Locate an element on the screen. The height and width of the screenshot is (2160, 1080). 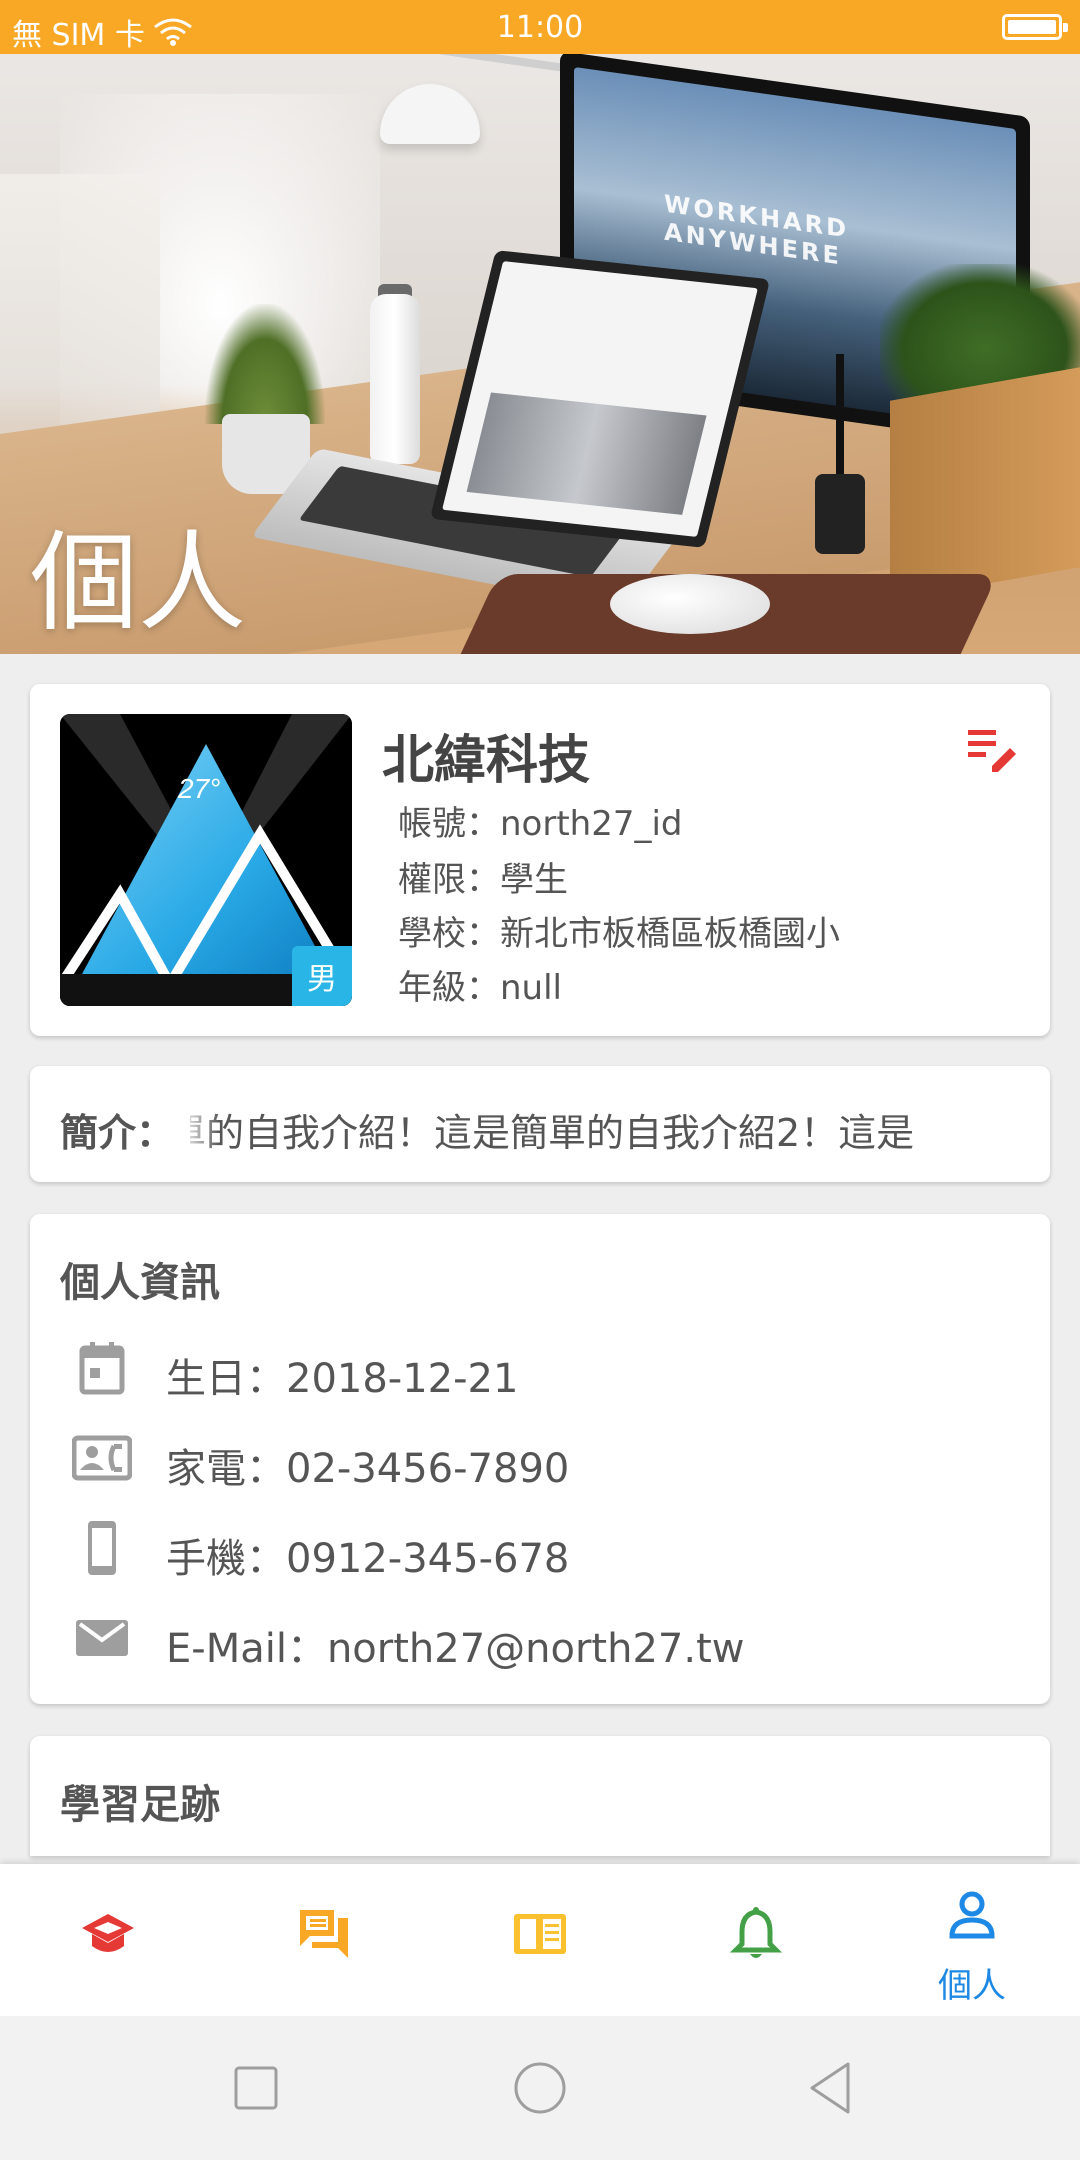
info-row-home-phone: 家電：02-3456-7890 is located at coordinates (540, 1459).